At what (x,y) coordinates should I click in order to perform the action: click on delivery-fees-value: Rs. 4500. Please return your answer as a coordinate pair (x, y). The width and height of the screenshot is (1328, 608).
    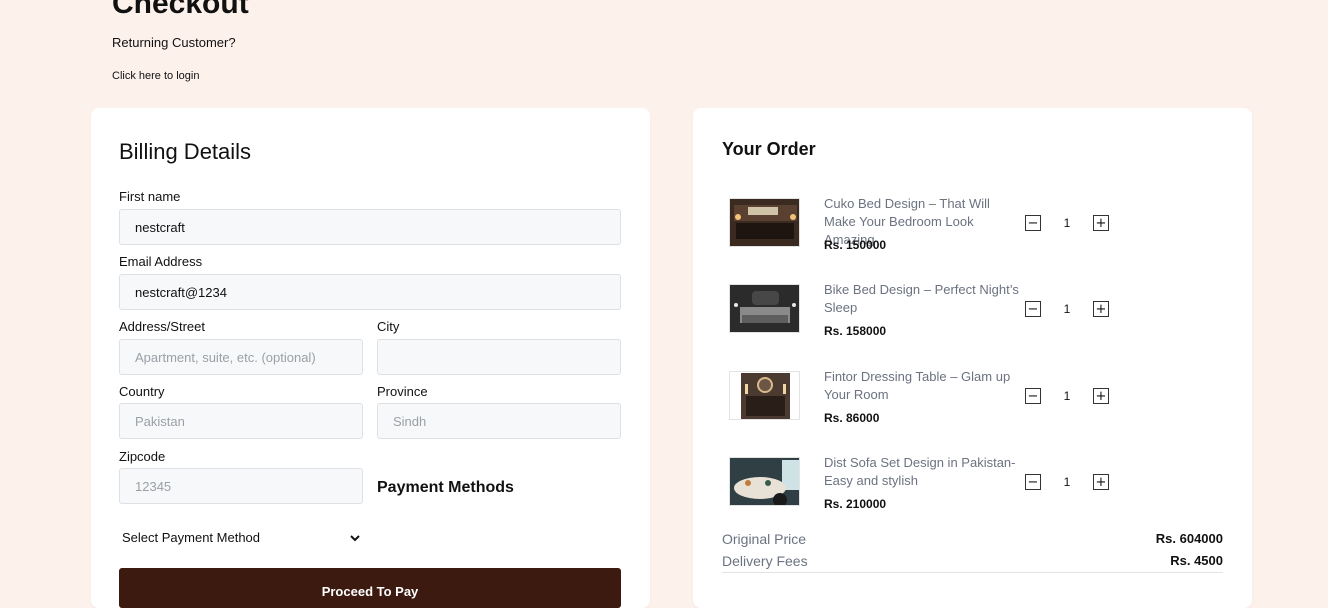
    Looking at the image, I should click on (1196, 560).